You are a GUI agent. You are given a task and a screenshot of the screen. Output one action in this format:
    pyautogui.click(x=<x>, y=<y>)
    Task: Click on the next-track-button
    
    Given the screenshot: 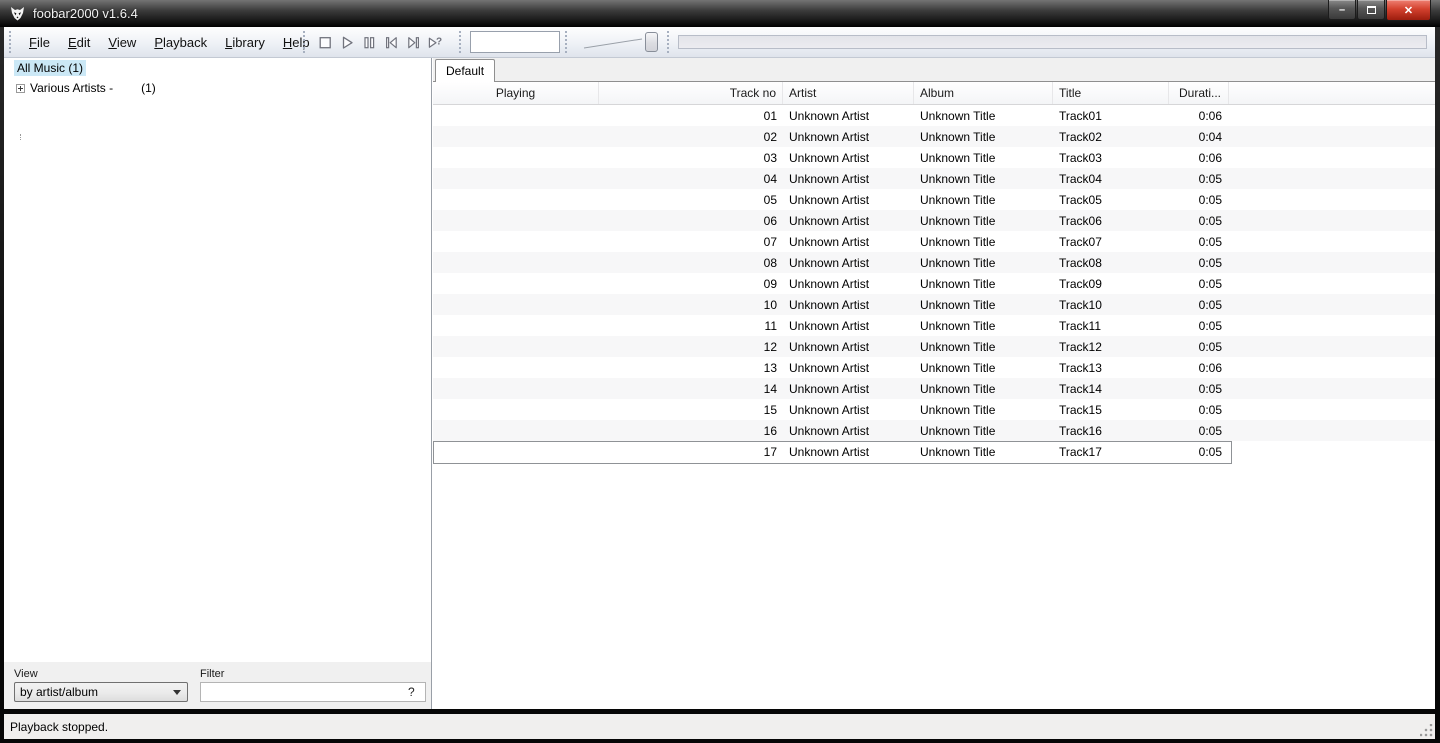 What is the action you would take?
    pyautogui.click(x=413, y=42)
    